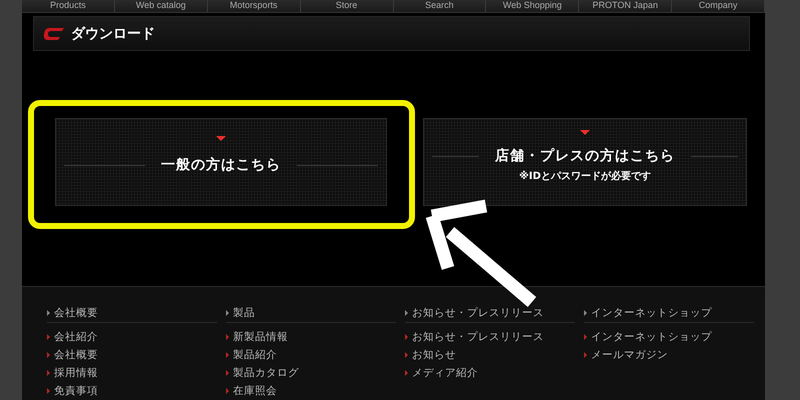 Image resolution: width=800 pixels, height=400 pixels. I want to click on footer-link: 免責事項, so click(76, 391).